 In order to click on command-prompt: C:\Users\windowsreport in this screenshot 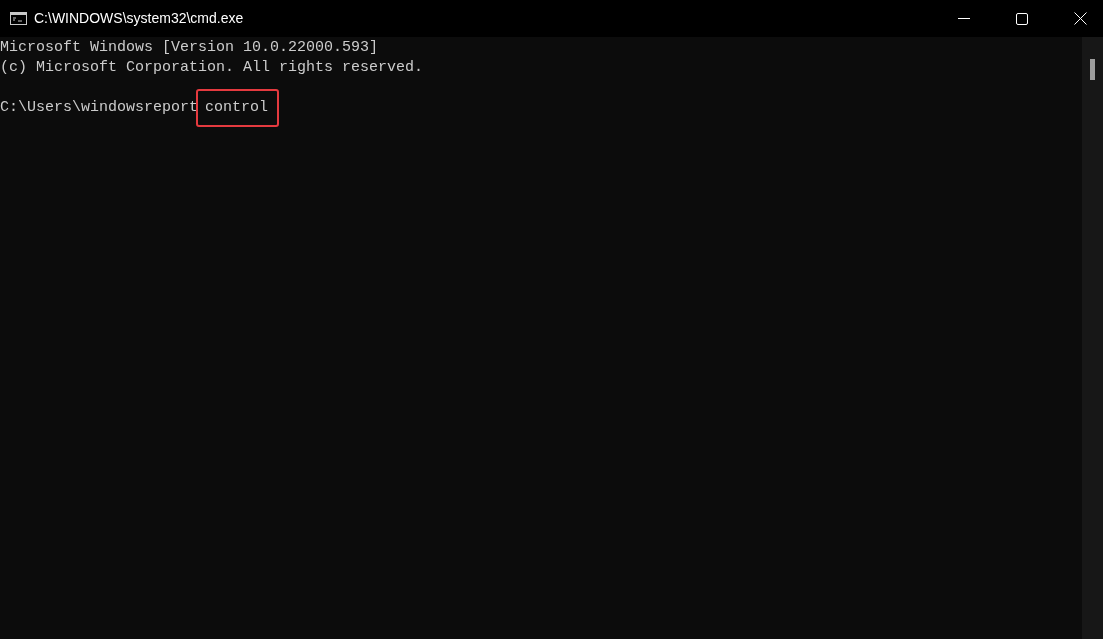, I will do `click(99, 108)`.